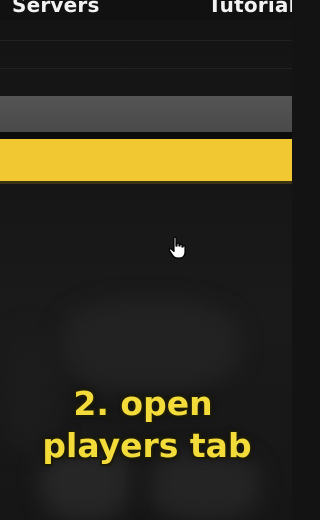 This screenshot has width=320, height=520. I want to click on hand-pointer-icon, so click(178, 248).